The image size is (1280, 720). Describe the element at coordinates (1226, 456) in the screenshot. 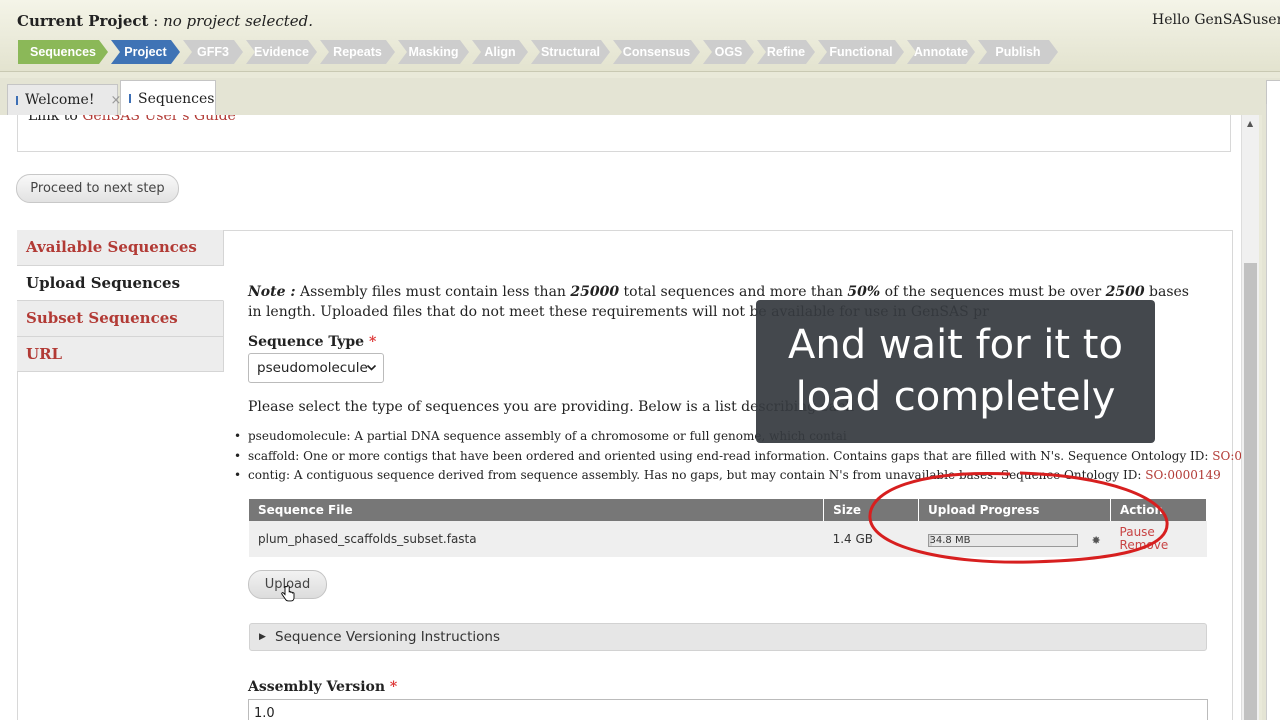

I see `so-link-scaffold: SO:0000148` at that location.